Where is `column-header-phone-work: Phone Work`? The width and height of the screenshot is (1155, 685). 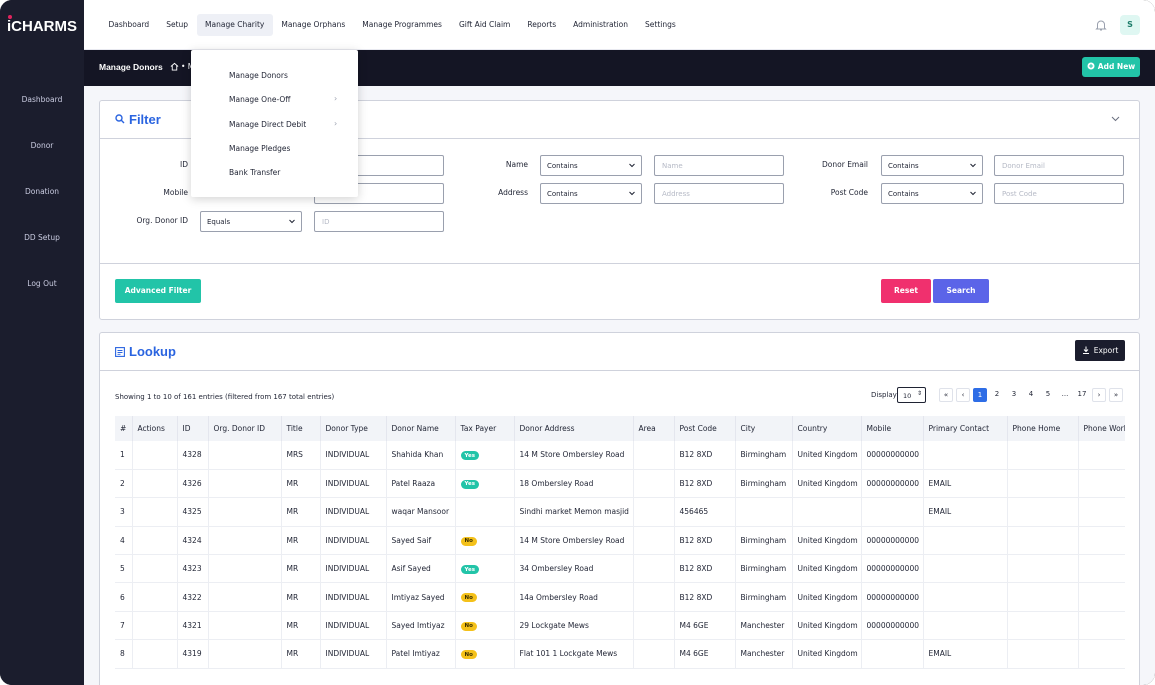
column-header-phone-work: Phone Work is located at coordinates (1101, 428).